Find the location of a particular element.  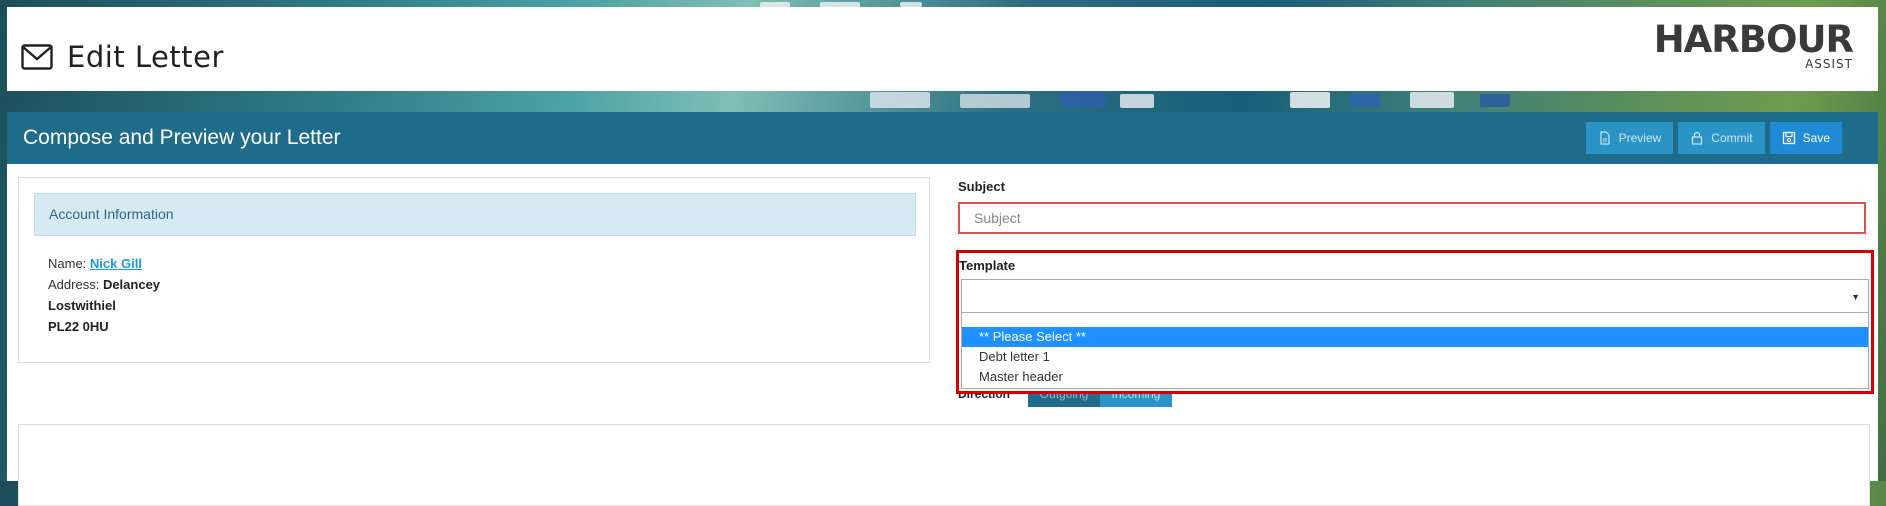

template-option-master-header: Master header is located at coordinates (1415, 377).